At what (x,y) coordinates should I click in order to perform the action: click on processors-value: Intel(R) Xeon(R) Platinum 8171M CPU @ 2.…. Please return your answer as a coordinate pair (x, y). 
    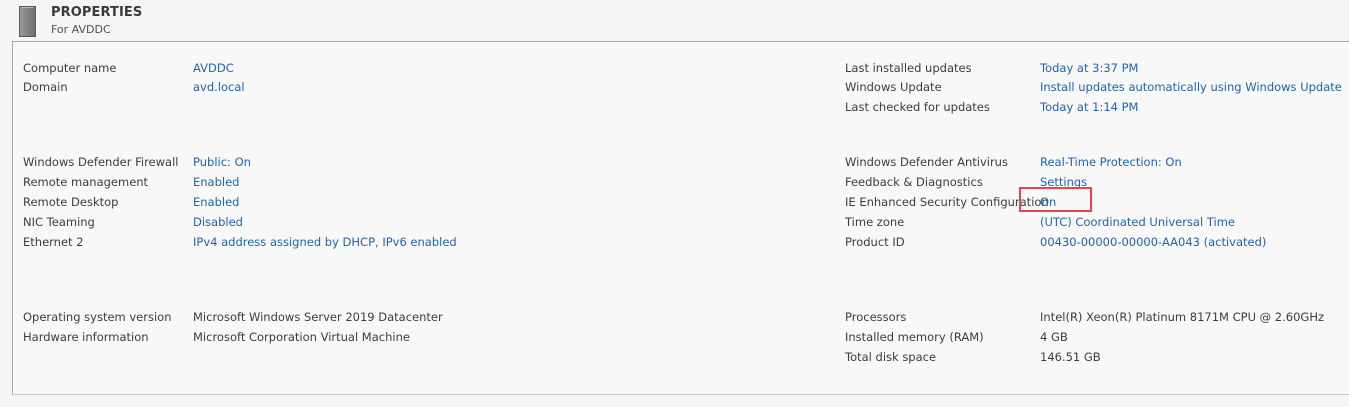
    Looking at the image, I should click on (1182, 317).